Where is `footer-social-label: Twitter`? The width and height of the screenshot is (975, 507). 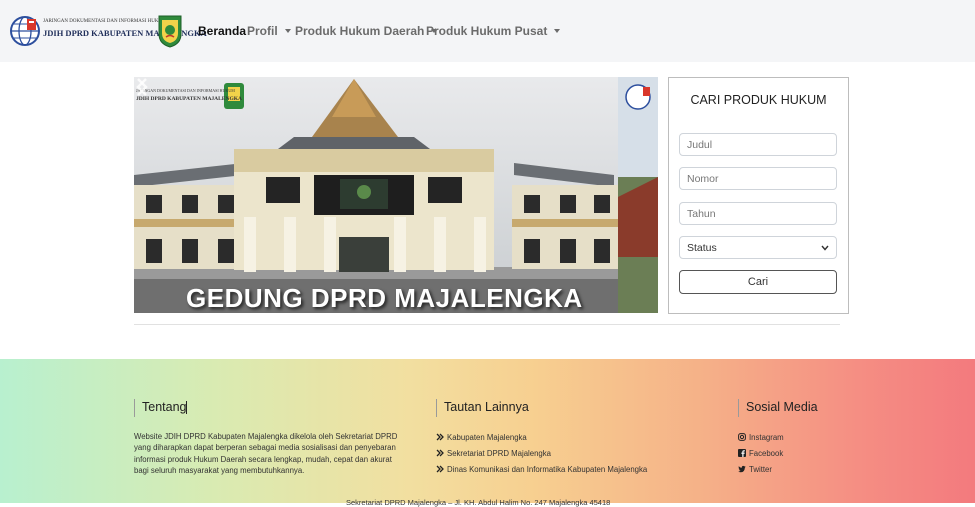
footer-social-label: Twitter is located at coordinates (760, 469).